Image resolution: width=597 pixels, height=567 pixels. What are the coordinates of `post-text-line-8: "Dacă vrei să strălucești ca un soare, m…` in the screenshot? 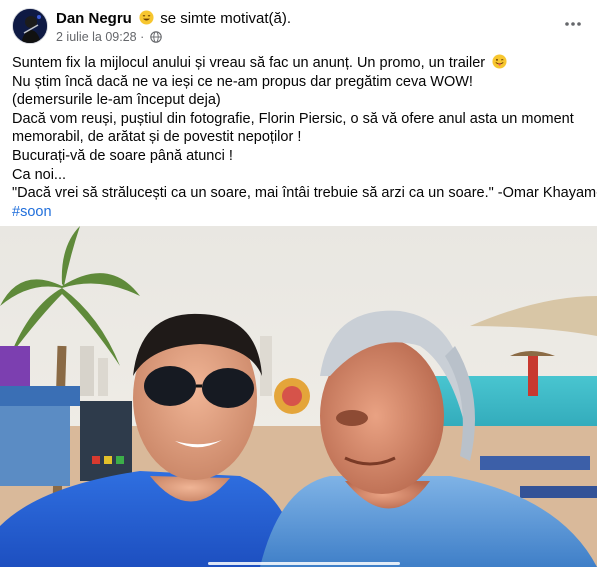 It's located at (304, 193).